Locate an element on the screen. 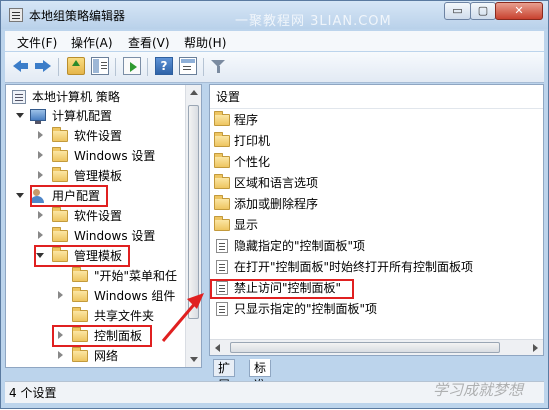  toolbar: ? is located at coordinates (274, 67).